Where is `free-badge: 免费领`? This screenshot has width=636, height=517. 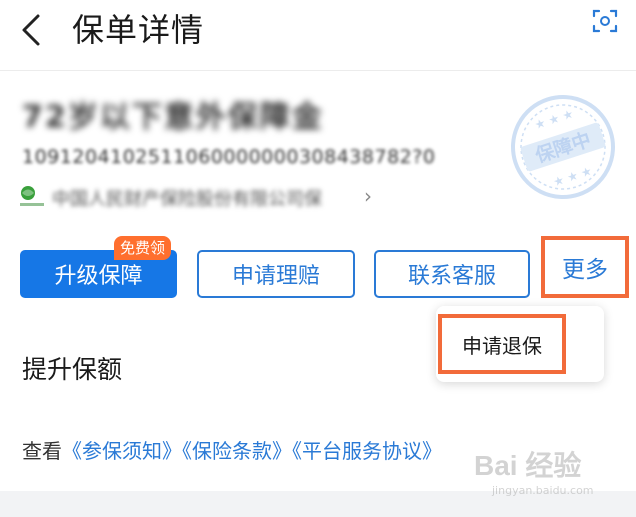 free-badge: 免费领 is located at coordinates (143, 248).